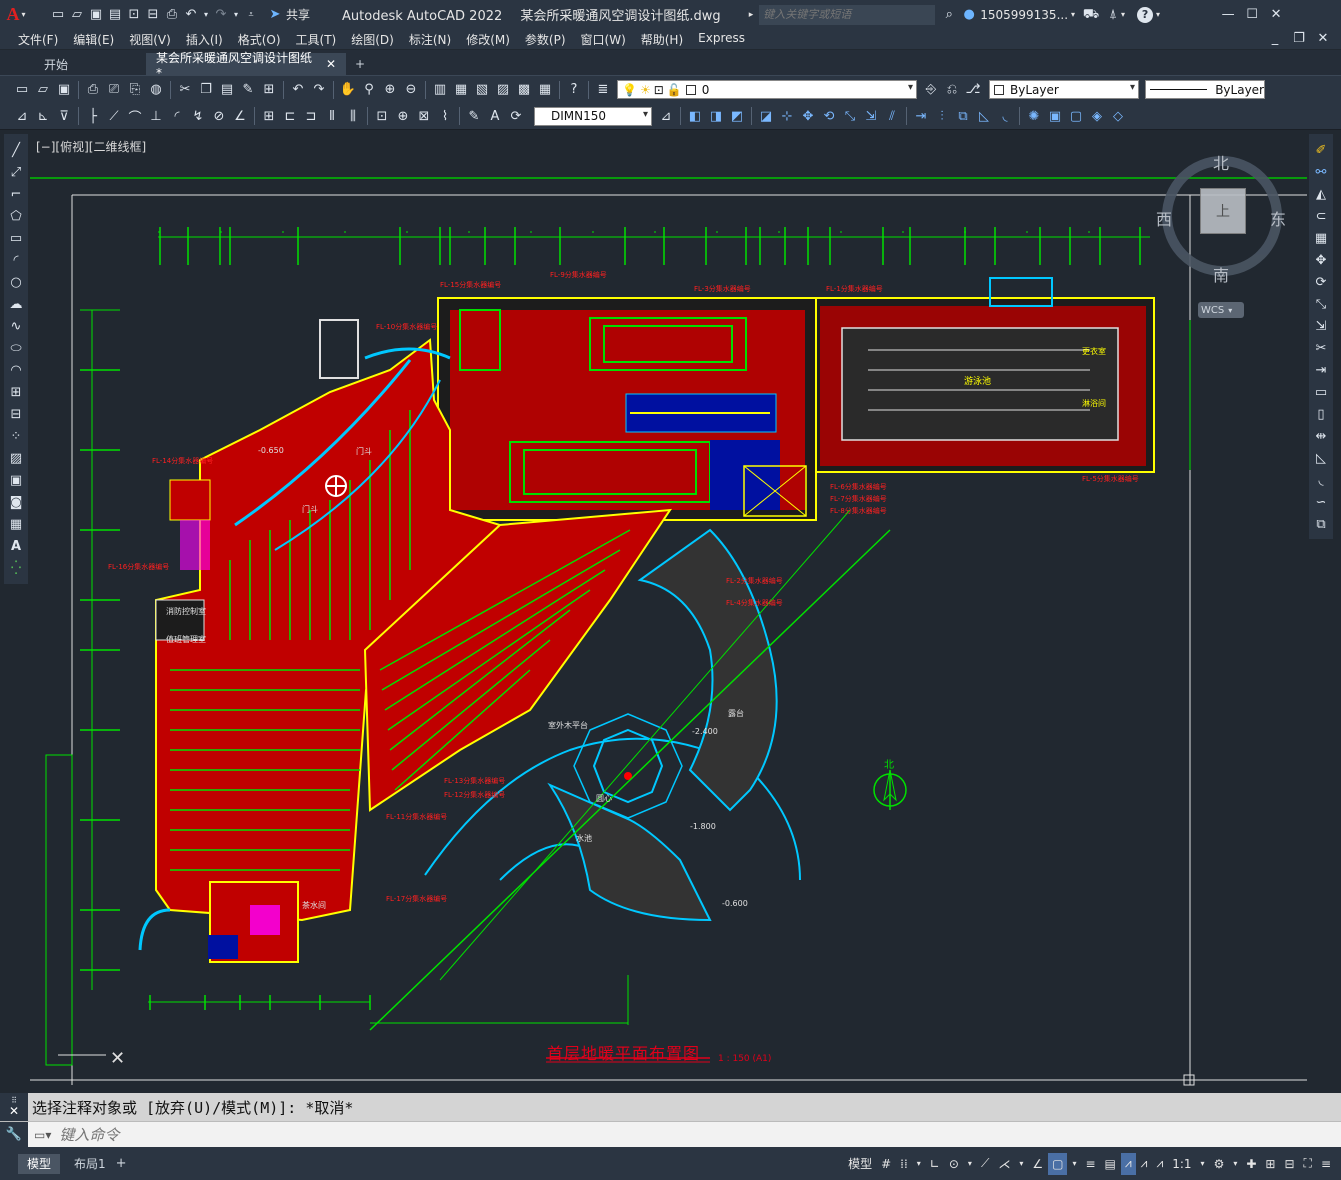 The height and width of the screenshot is (1180, 1341). I want to click on jogged-dim-icon: ↯, so click(198, 116).